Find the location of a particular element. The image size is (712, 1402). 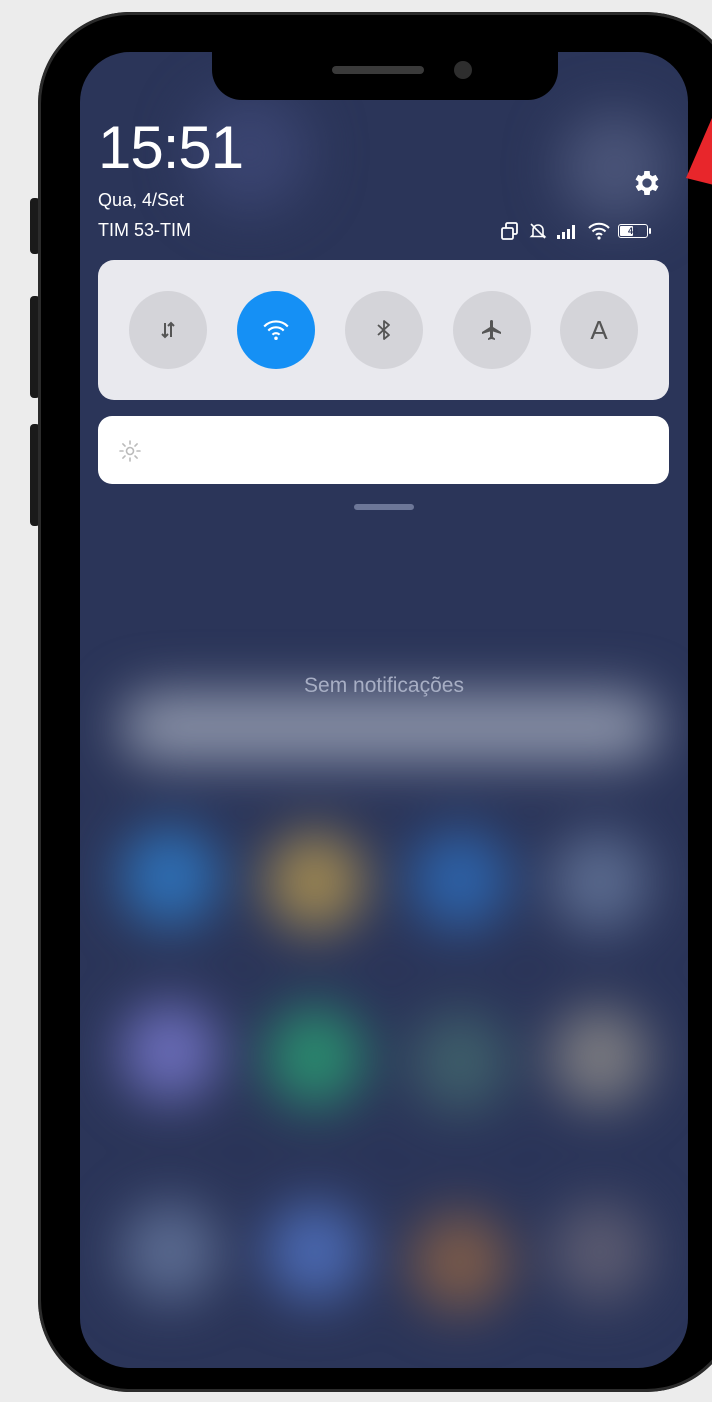

silent-bell-icon is located at coordinates (538, 231).